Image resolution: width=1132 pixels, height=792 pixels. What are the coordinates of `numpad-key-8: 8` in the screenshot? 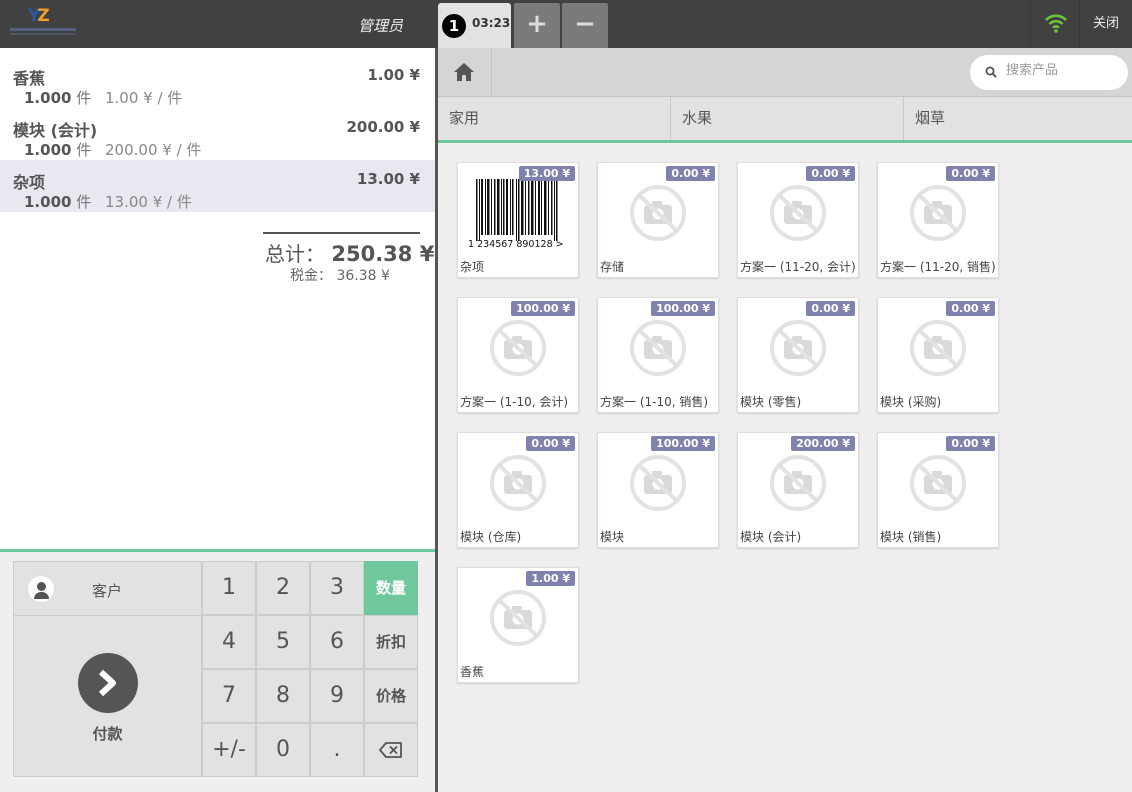 It's located at (283, 696).